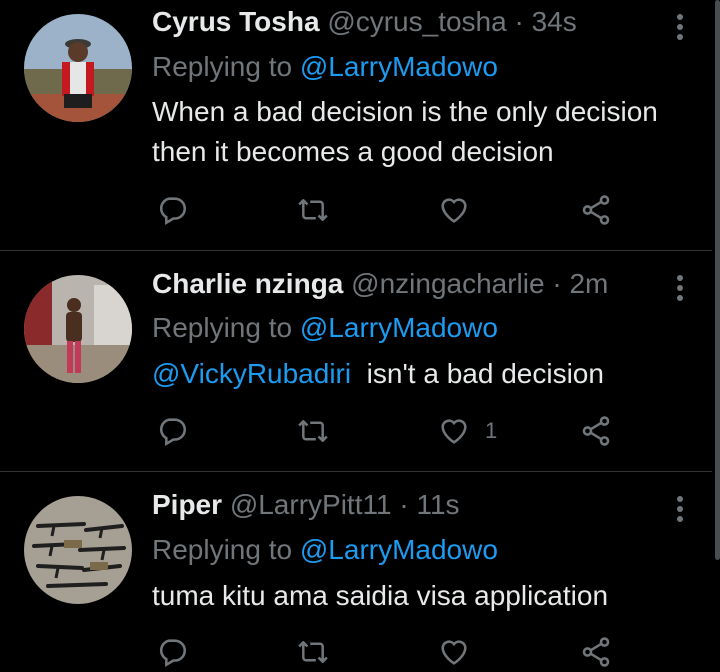  What do you see at coordinates (717, 280) in the screenshot?
I see `scrollbar` at bounding box center [717, 280].